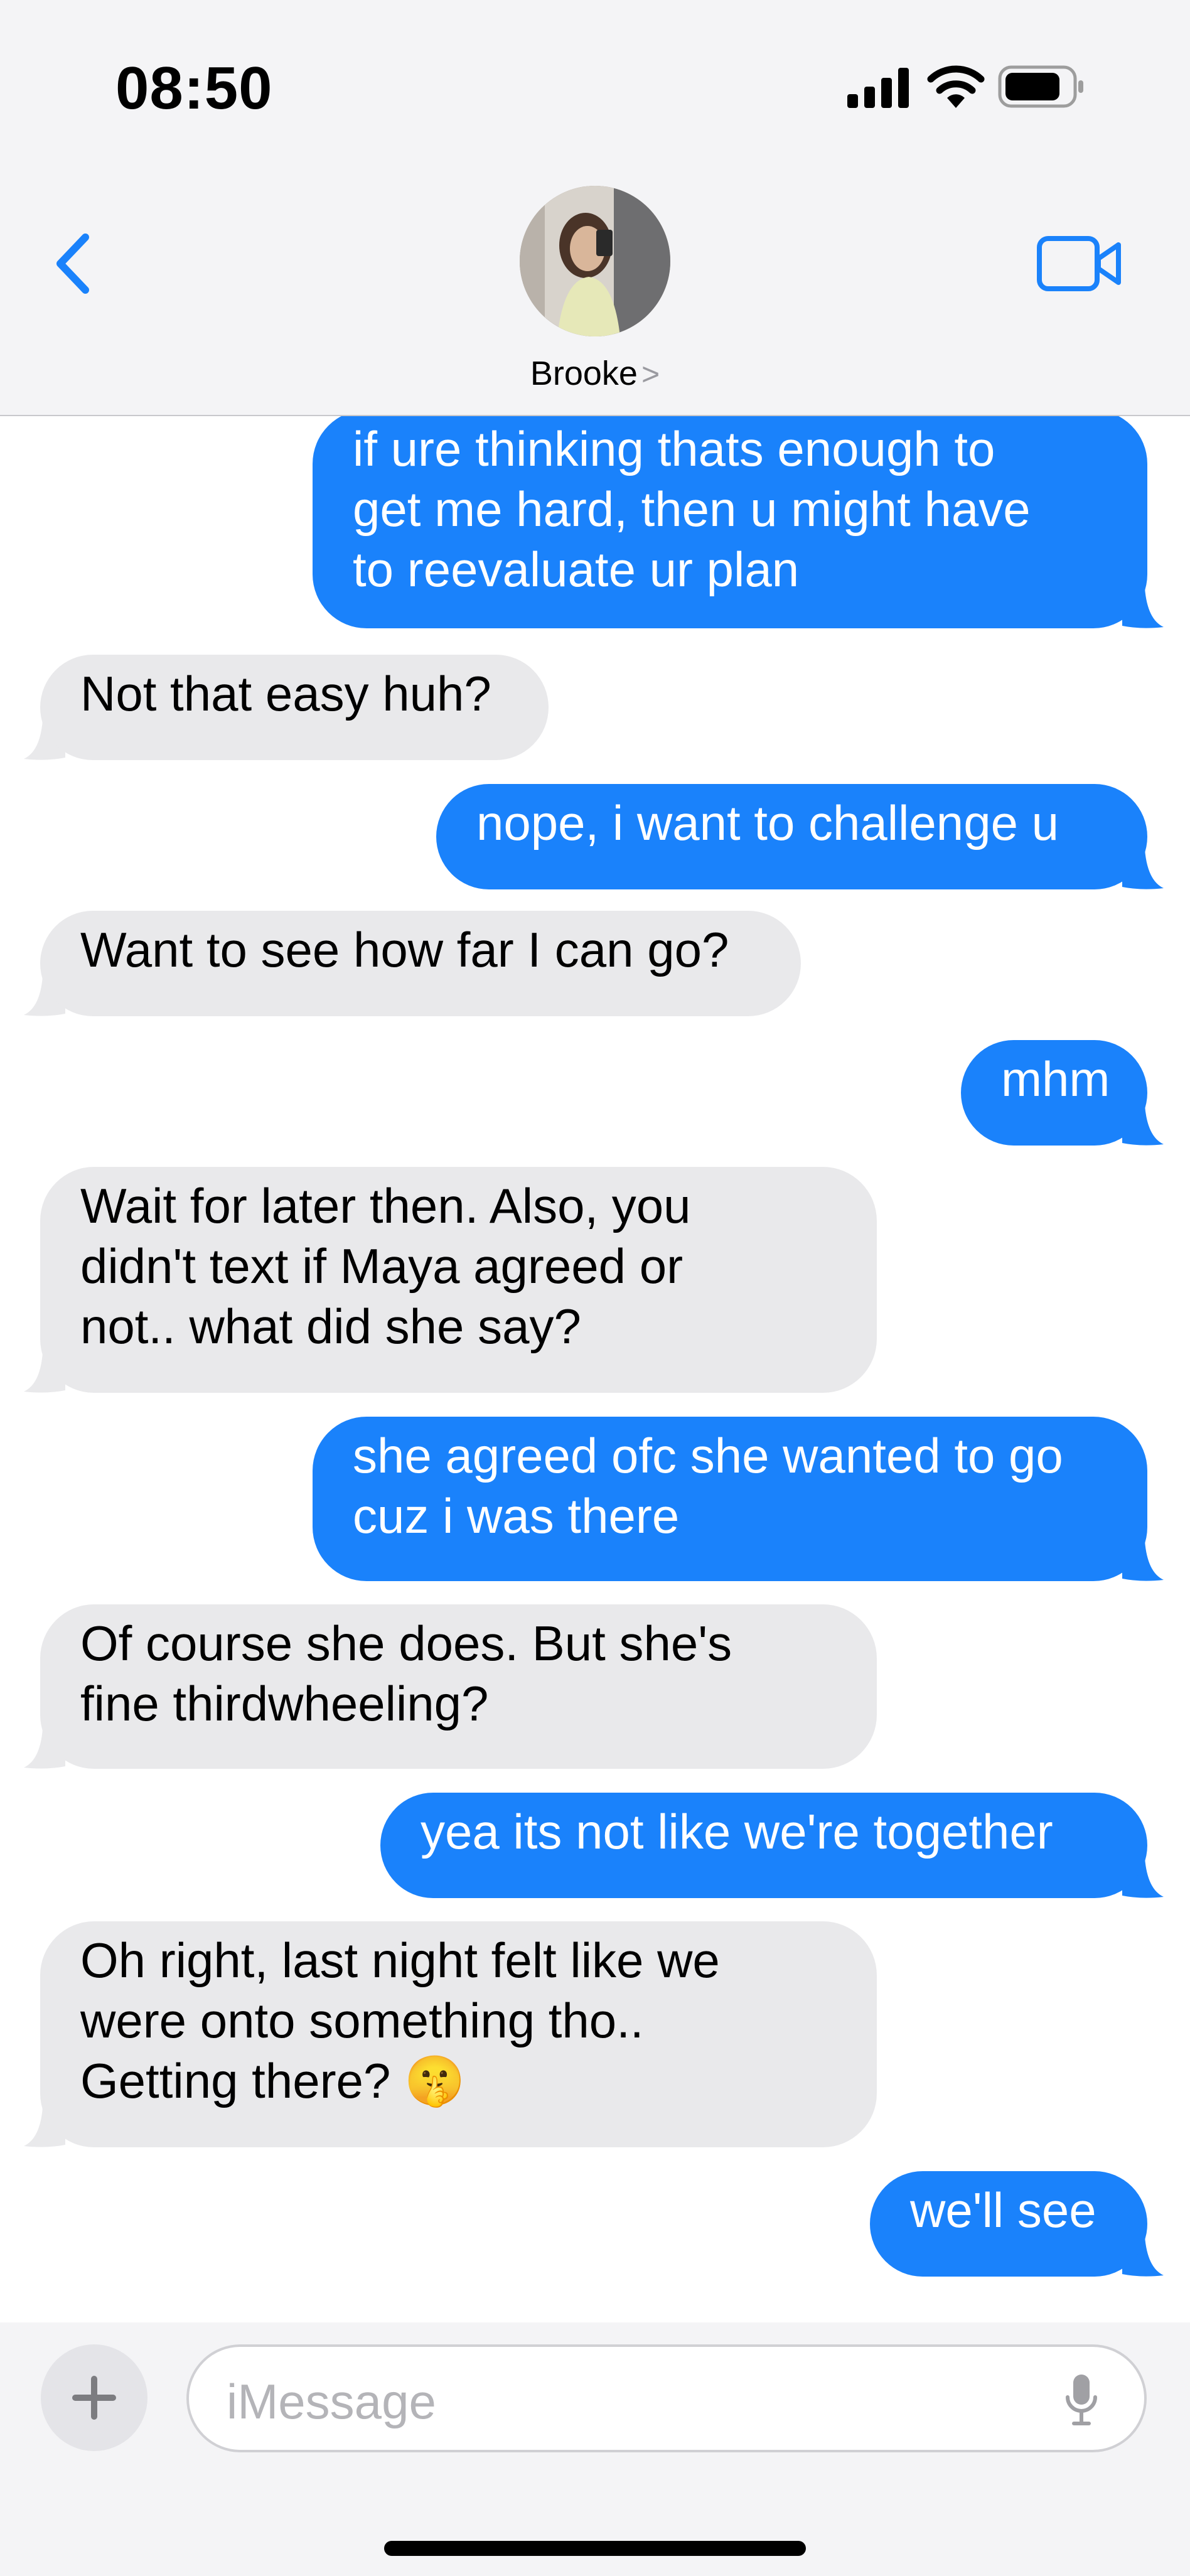  Describe the element at coordinates (651, 374) in the screenshot. I see `chevron-right-icon: >` at that location.